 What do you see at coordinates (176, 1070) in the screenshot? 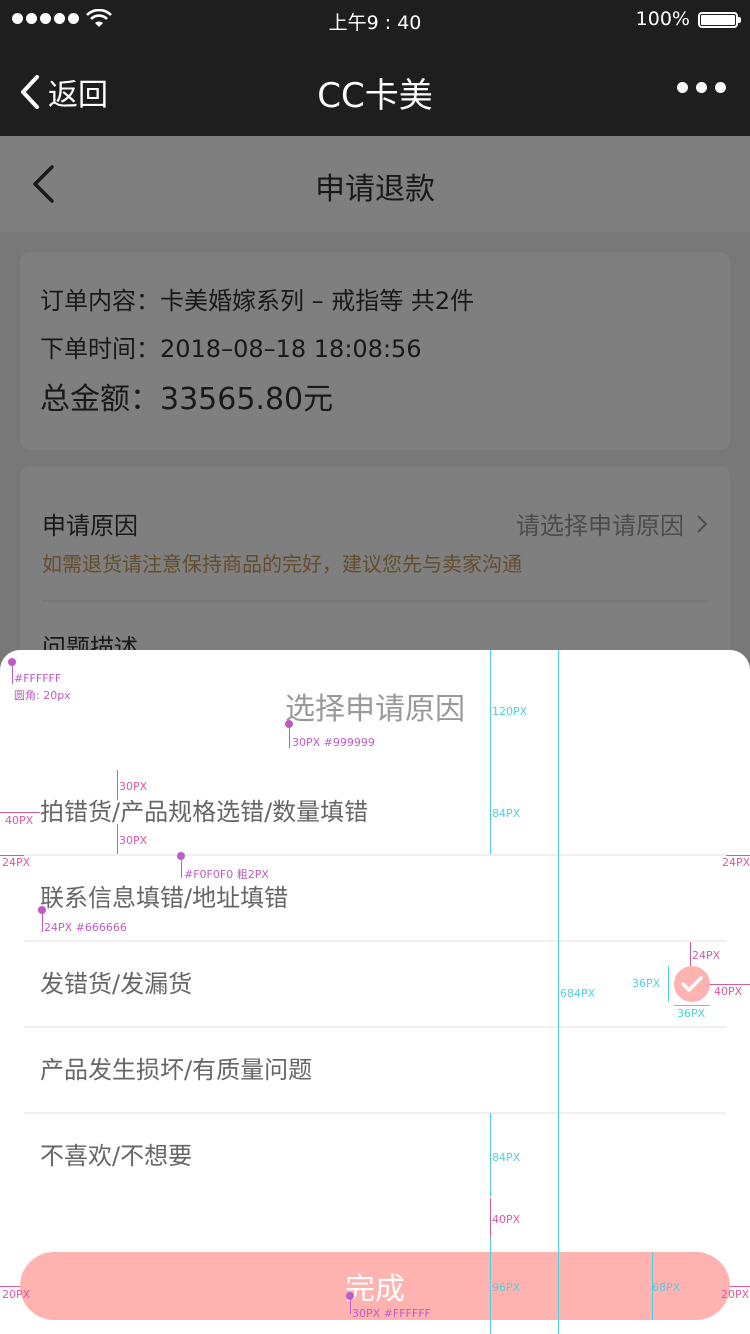
I see `reason-option-label: 产品发生损坏/有质量问题` at bounding box center [176, 1070].